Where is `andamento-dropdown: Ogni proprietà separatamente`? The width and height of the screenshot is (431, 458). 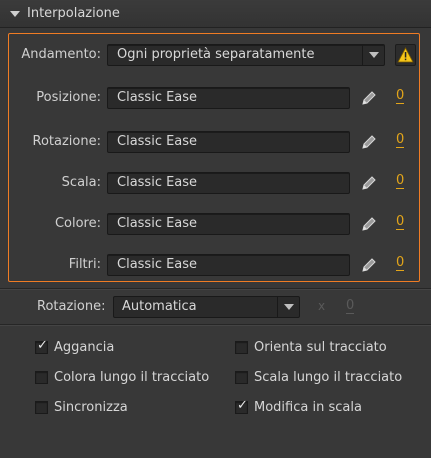 andamento-dropdown: Ogni proprietà separatamente is located at coordinates (246, 55).